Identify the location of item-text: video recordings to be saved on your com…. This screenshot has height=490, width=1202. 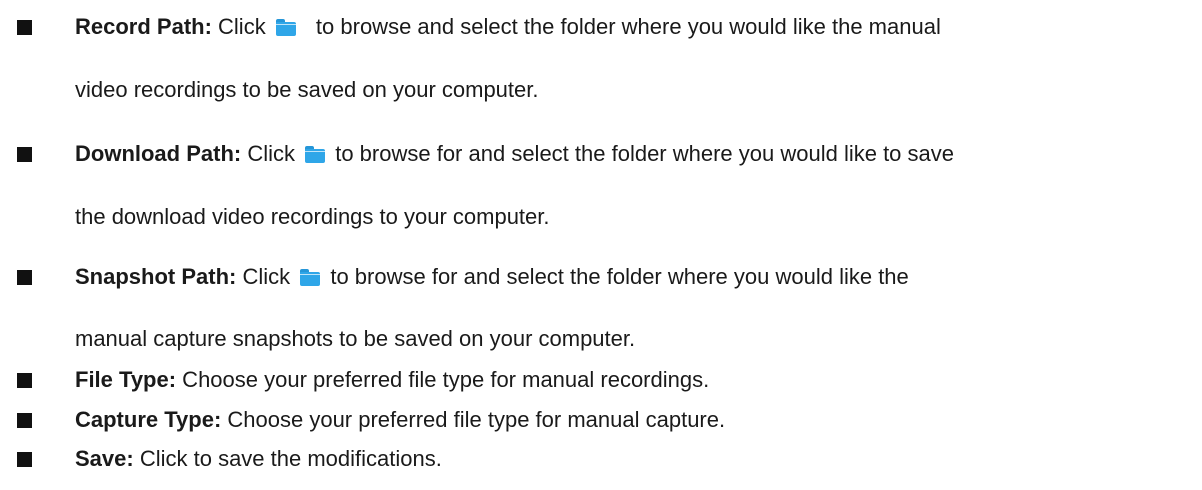
(307, 89).